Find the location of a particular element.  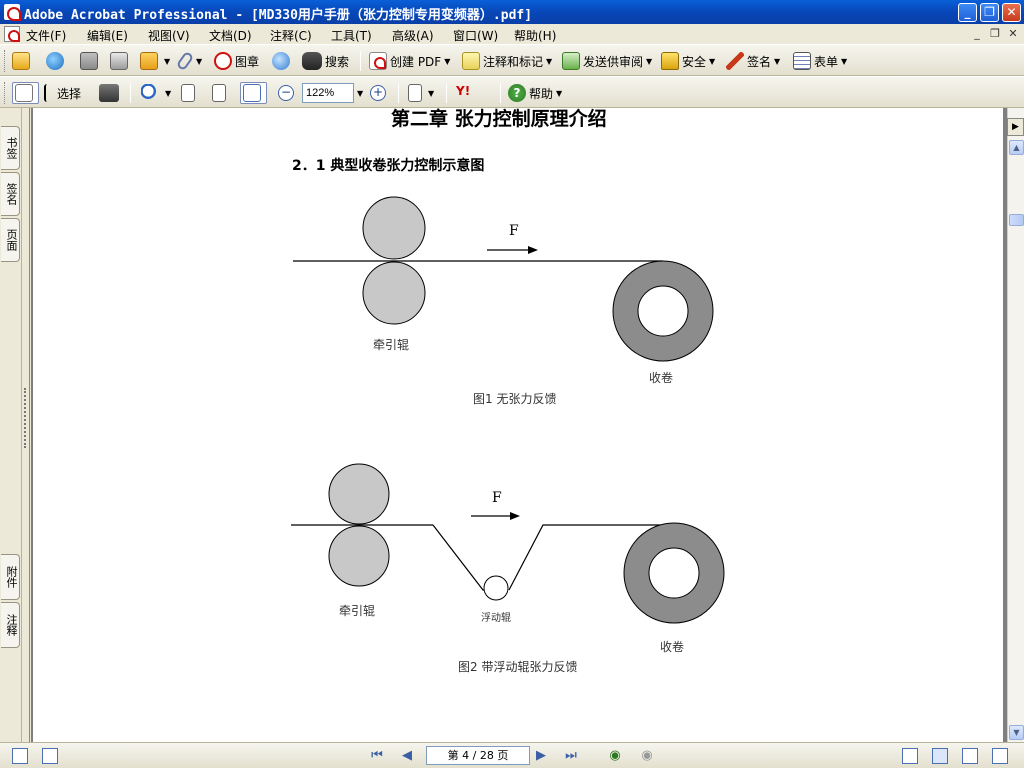

menu-window: 窗口(W) is located at coordinates (475, 35).